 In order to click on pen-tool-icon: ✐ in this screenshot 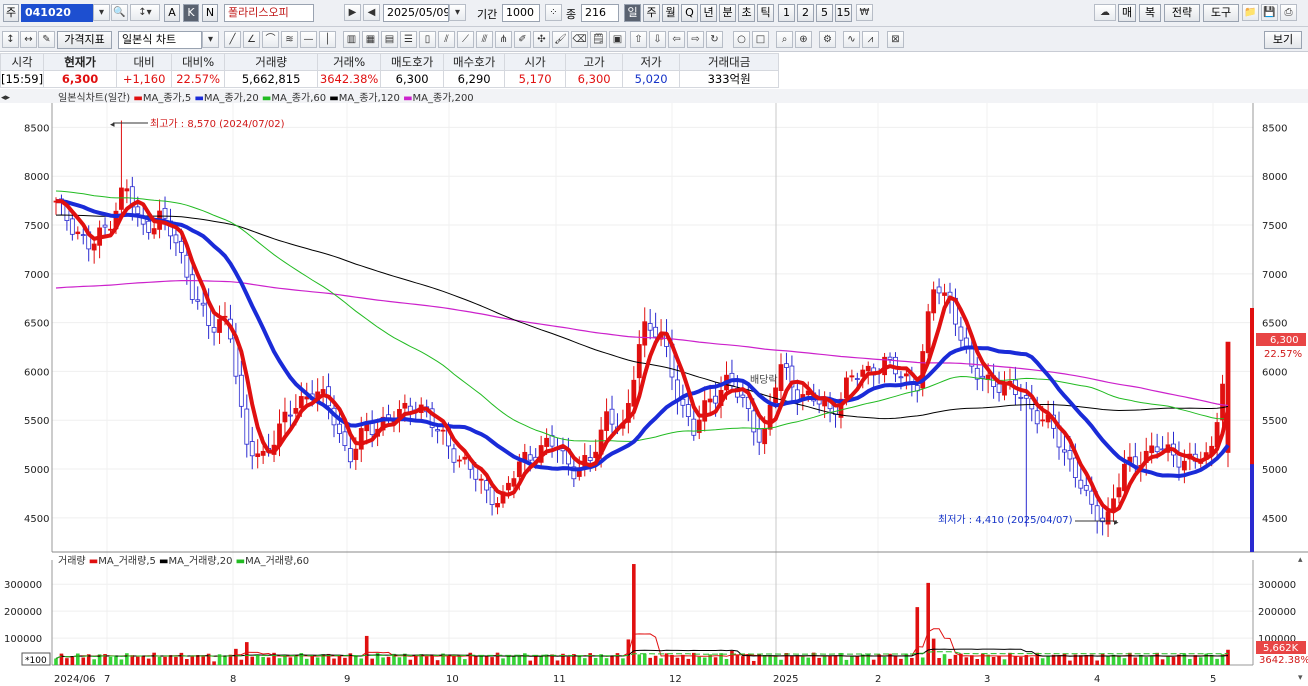, I will do `click(522, 39)`.